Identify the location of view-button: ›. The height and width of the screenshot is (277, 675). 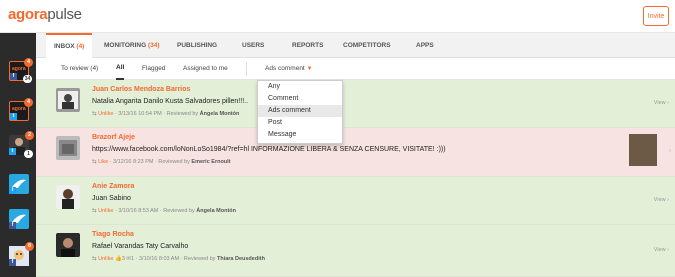
(670, 151).